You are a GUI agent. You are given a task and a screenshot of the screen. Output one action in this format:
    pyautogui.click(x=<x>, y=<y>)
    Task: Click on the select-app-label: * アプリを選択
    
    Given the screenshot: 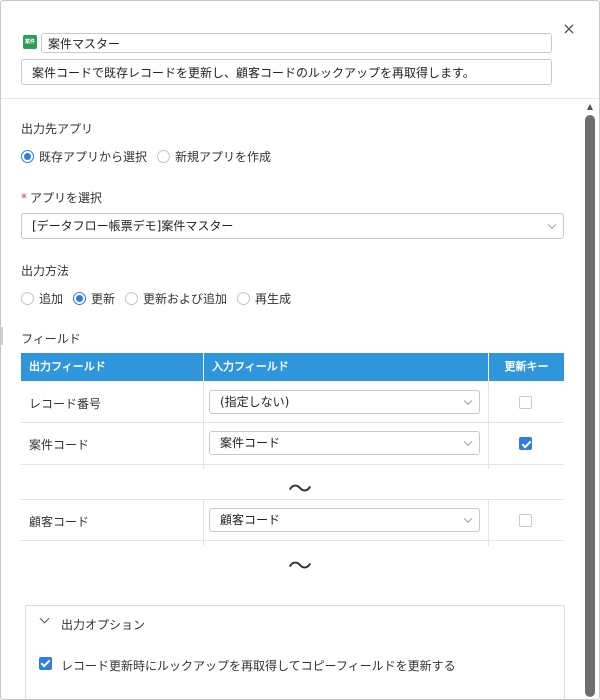 What is the action you would take?
    pyautogui.click(x=61, y=197)
    